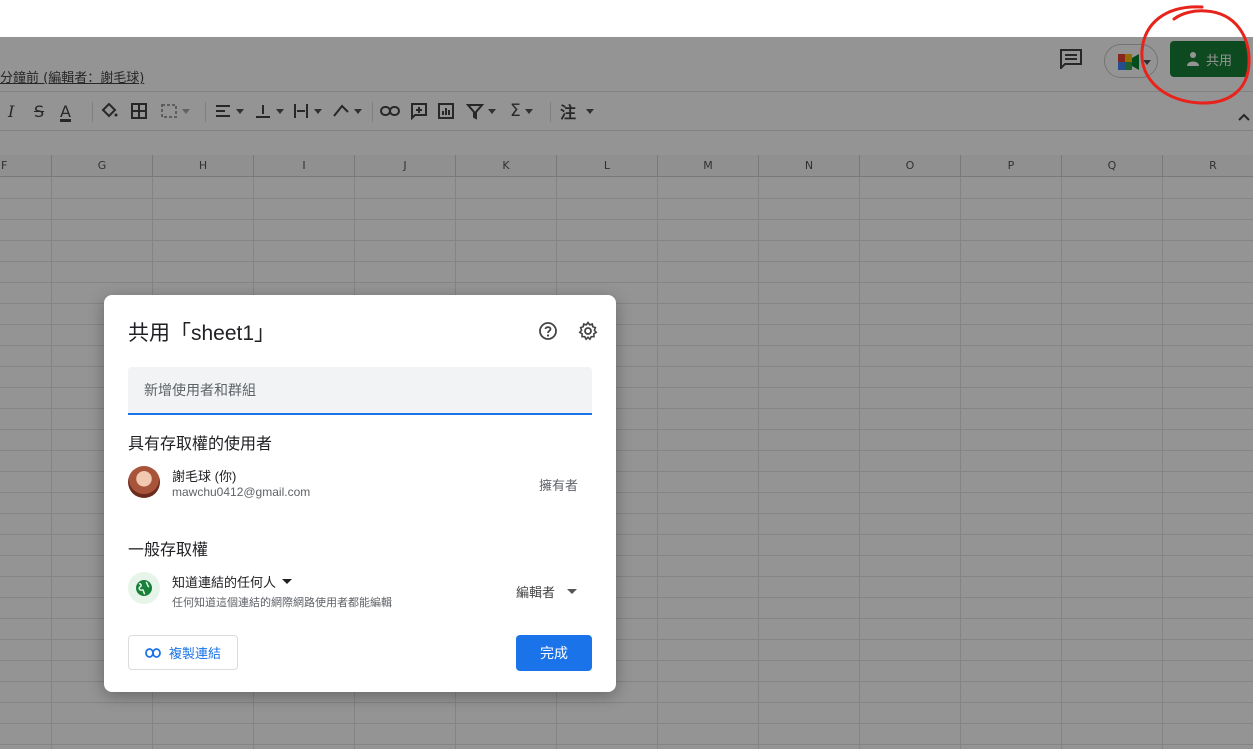 The image size is (1253, 749). Describe the element at coordinates (588, 331) in the screenshot. I see `gear-icon` at that location.